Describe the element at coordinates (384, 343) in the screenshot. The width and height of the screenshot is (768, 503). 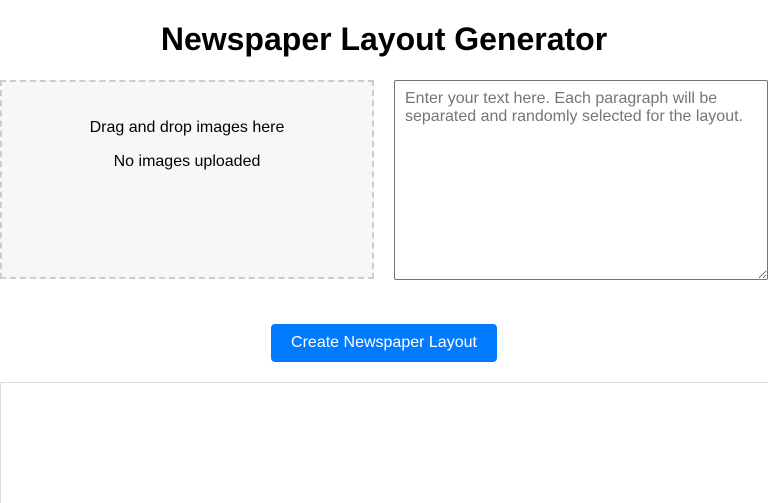
I see `create-layout-button: Create Newspaper Layout` at that location.